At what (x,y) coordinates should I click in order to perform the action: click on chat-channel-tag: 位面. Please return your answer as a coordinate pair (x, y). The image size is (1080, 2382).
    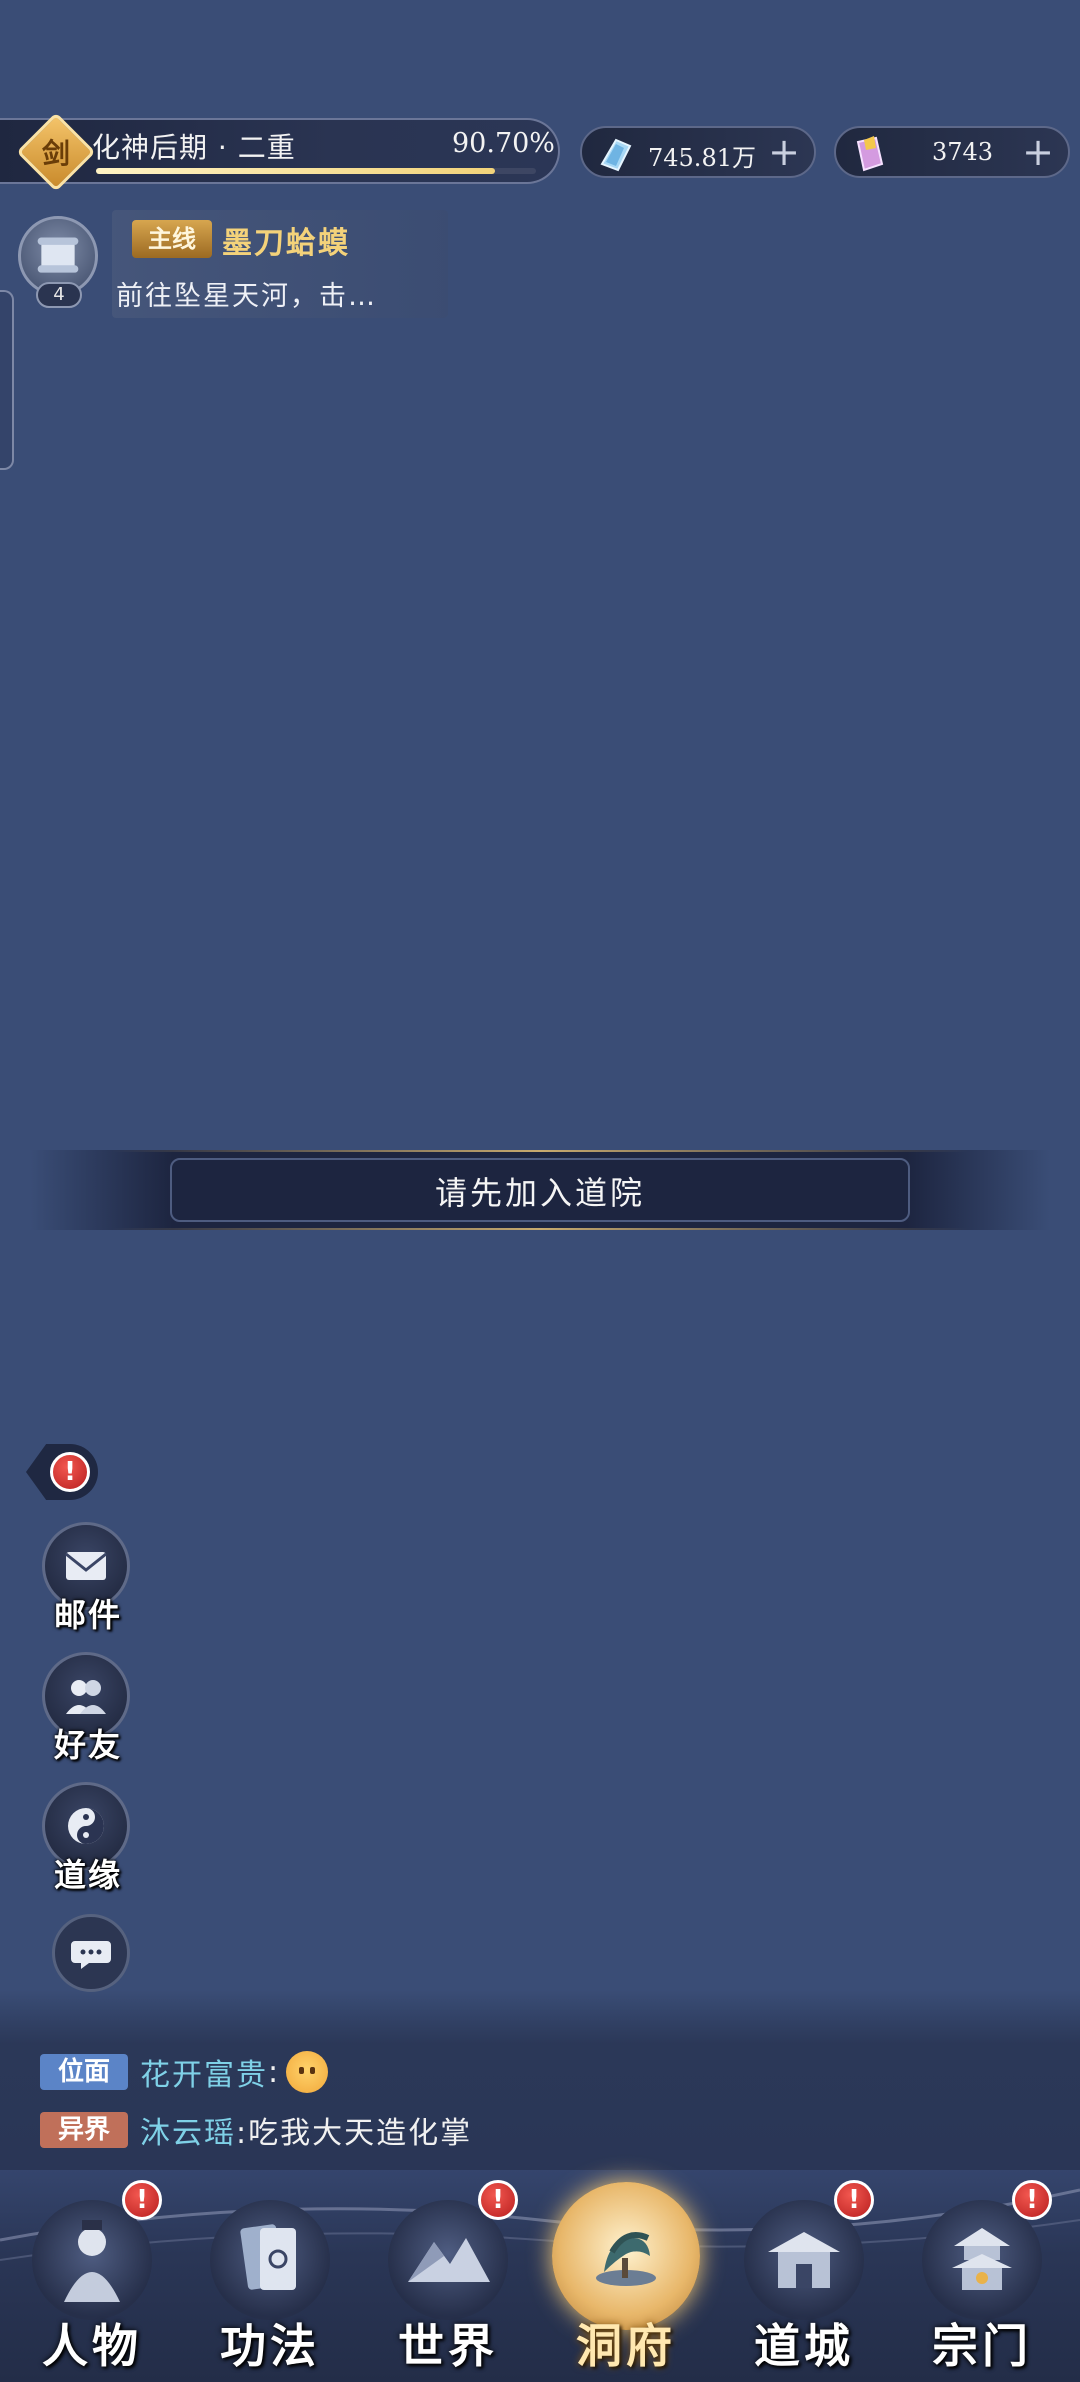
    Looking at the image, I should click on (84, 2072).